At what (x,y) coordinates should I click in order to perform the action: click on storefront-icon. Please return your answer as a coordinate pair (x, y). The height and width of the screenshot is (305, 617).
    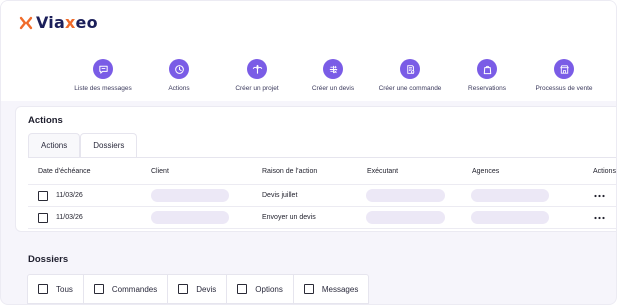
    Looking at the image, I should click on (564, 69).